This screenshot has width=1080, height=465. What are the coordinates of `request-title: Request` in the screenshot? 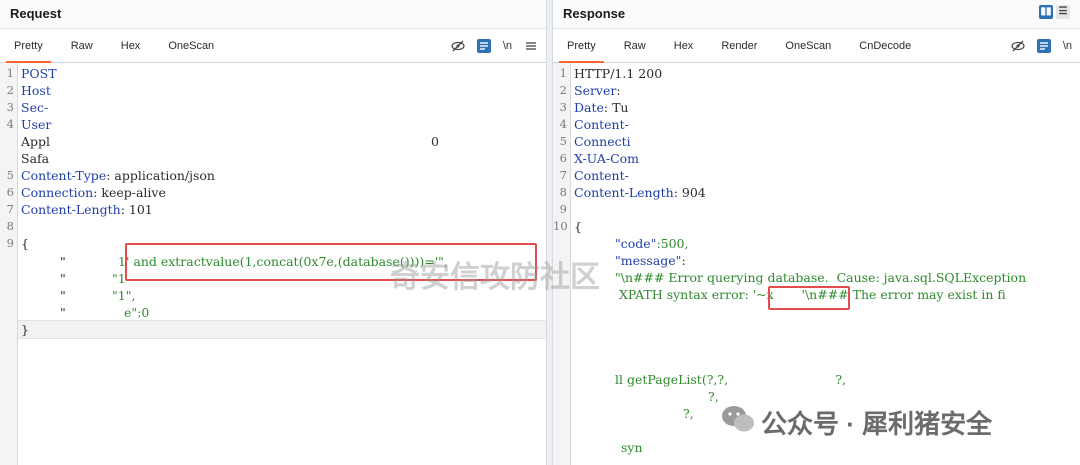 It's located at (273, 14).